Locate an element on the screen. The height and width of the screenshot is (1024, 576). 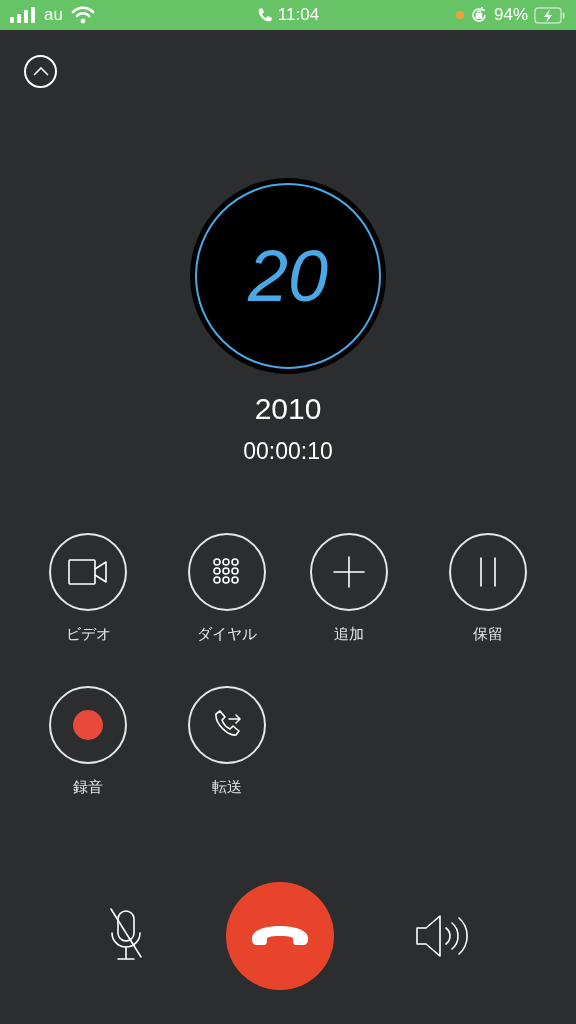
avatar-initials: 20 is located at coordinates (288, 276).